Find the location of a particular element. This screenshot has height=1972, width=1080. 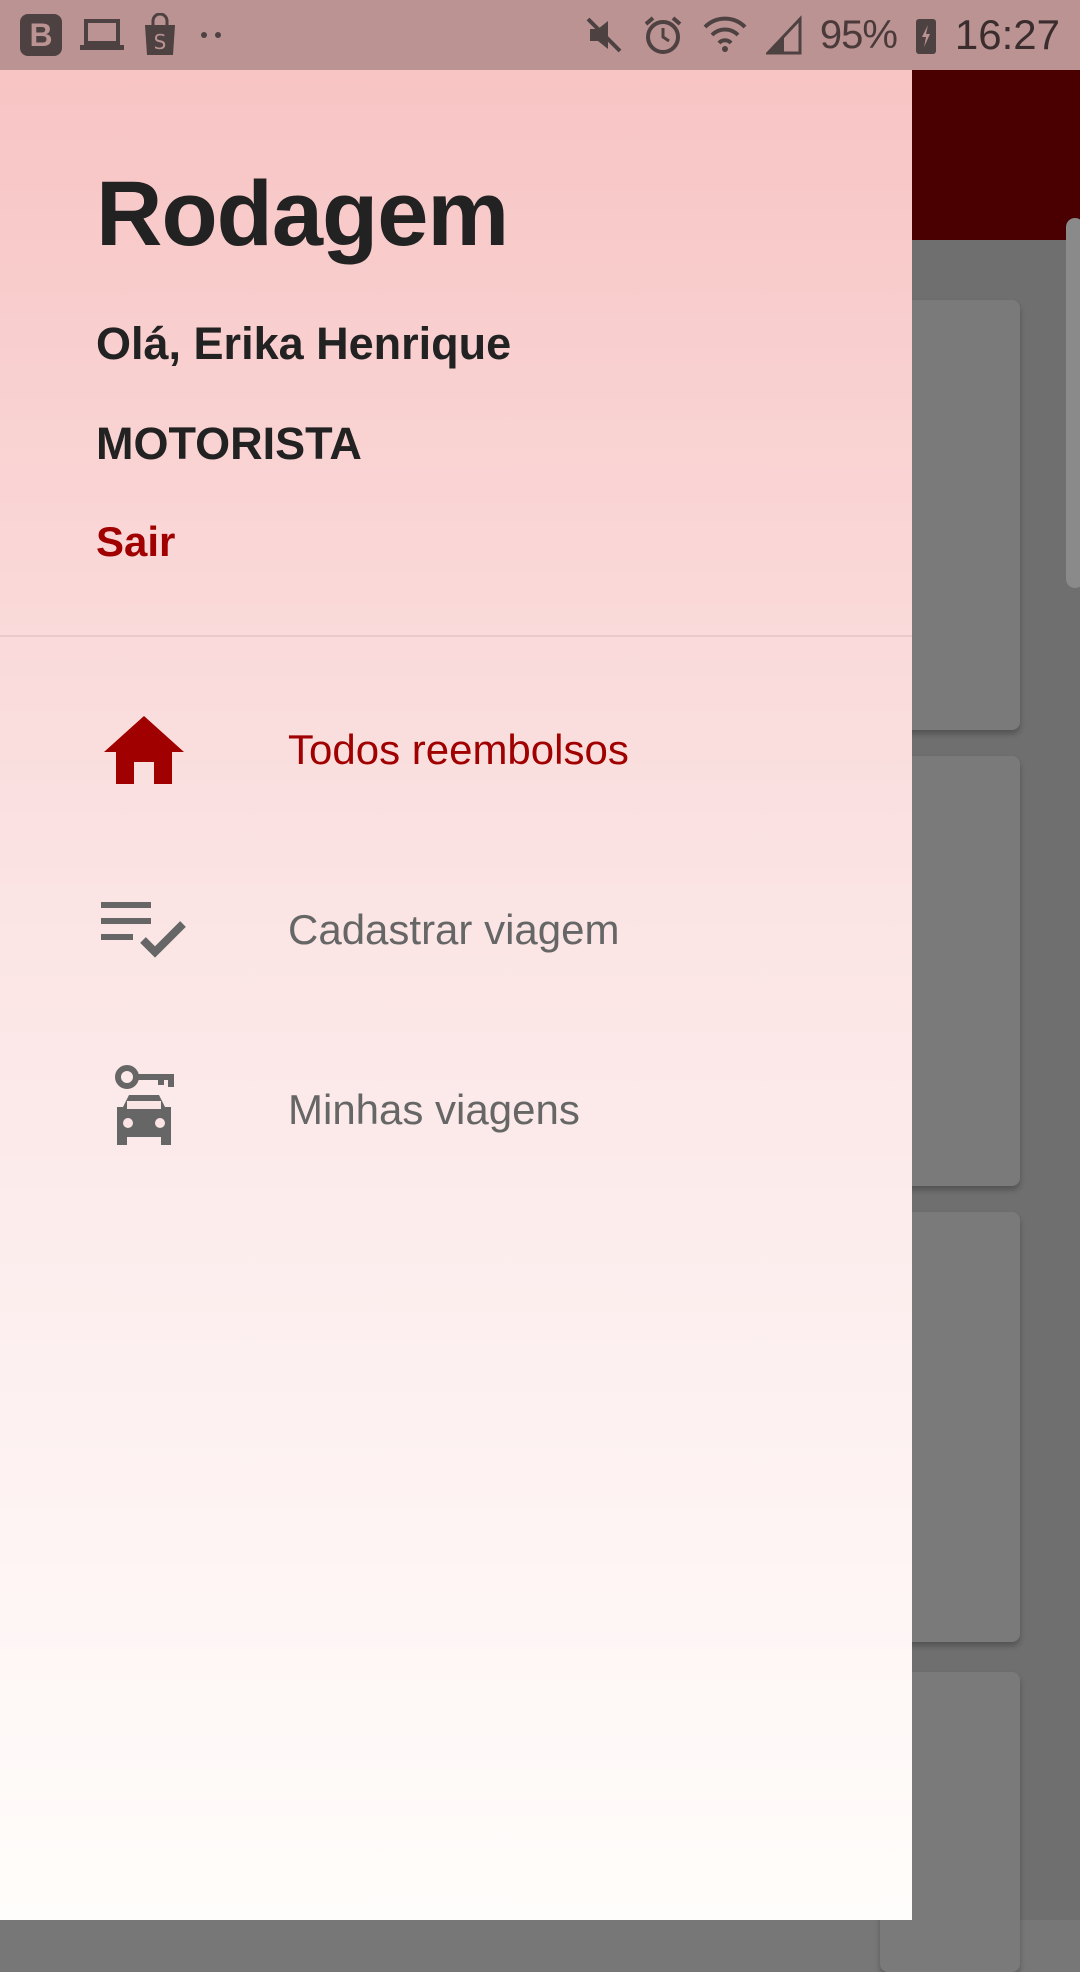

laptop-icon is located at coordinates (102, 34).